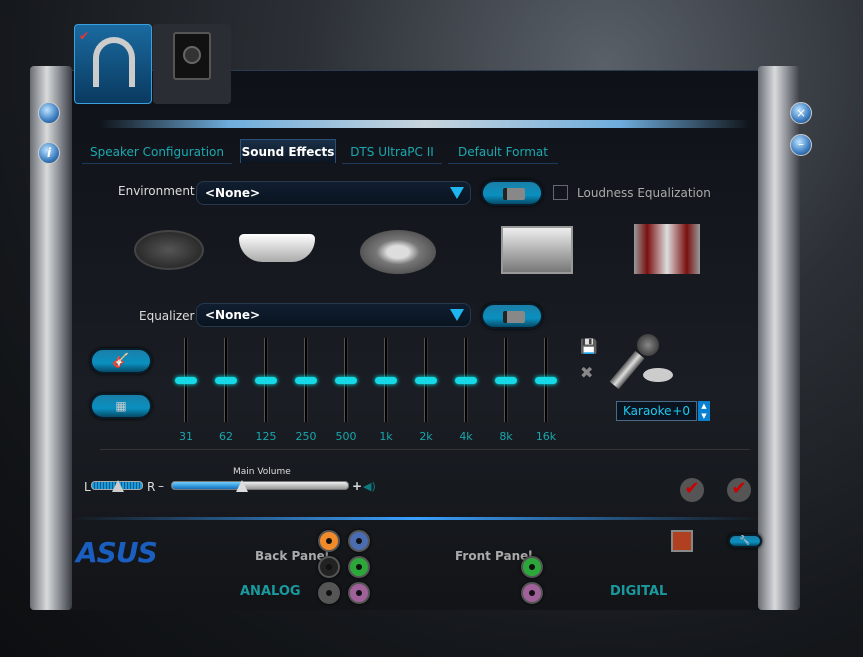  What do you see at coordinates (425, 449) in the screenshot?
I see `divider` at bounding box center [425, 449].